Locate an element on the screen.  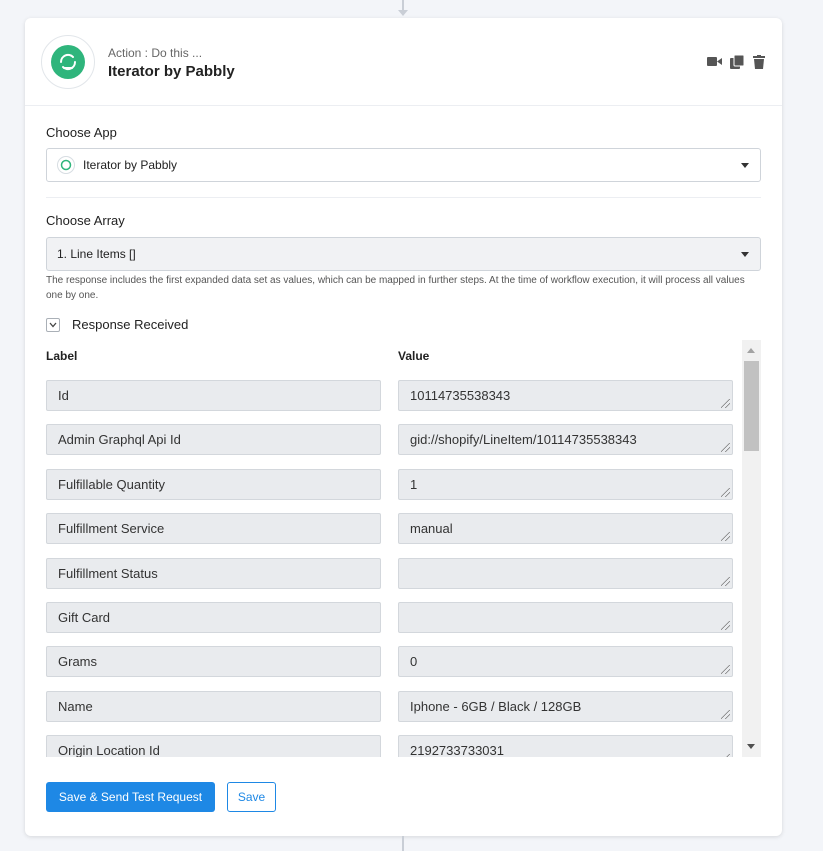
action-title: Iterator by Pabbly is located at coordinates (171, 71).